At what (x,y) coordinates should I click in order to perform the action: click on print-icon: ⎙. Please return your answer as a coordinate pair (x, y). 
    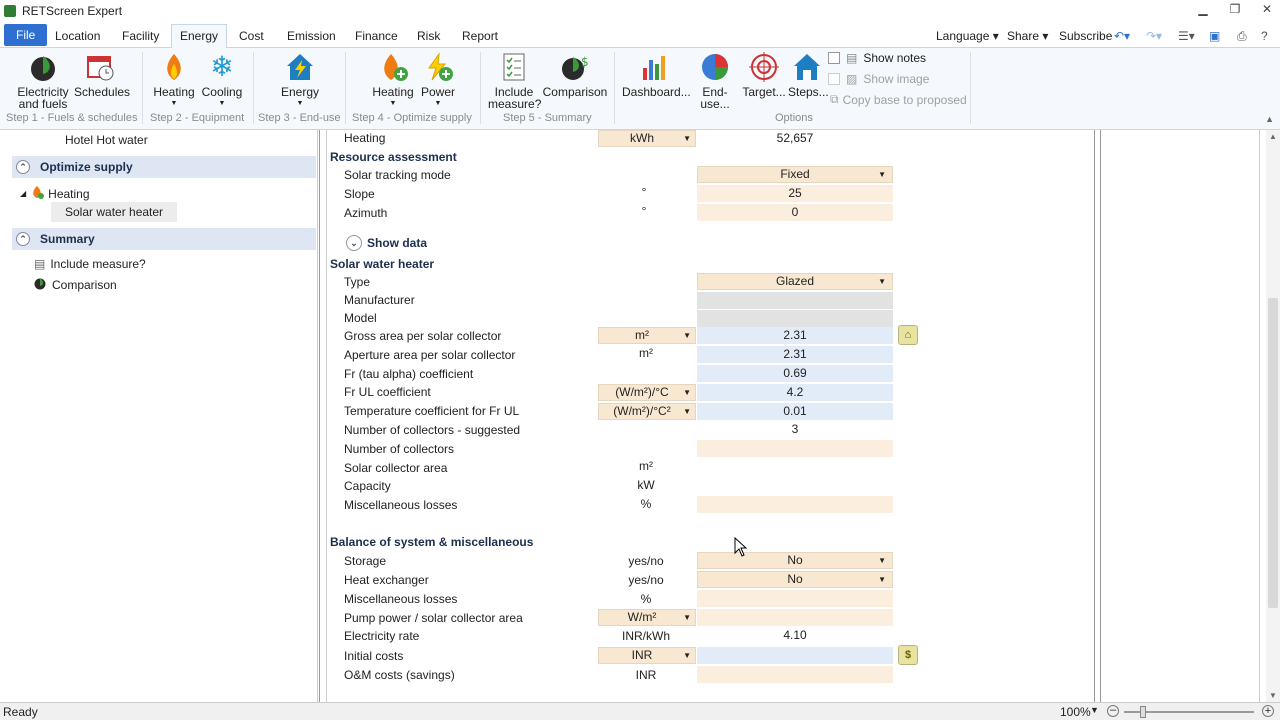
    Looking at the image, I should click on (1242, 36).